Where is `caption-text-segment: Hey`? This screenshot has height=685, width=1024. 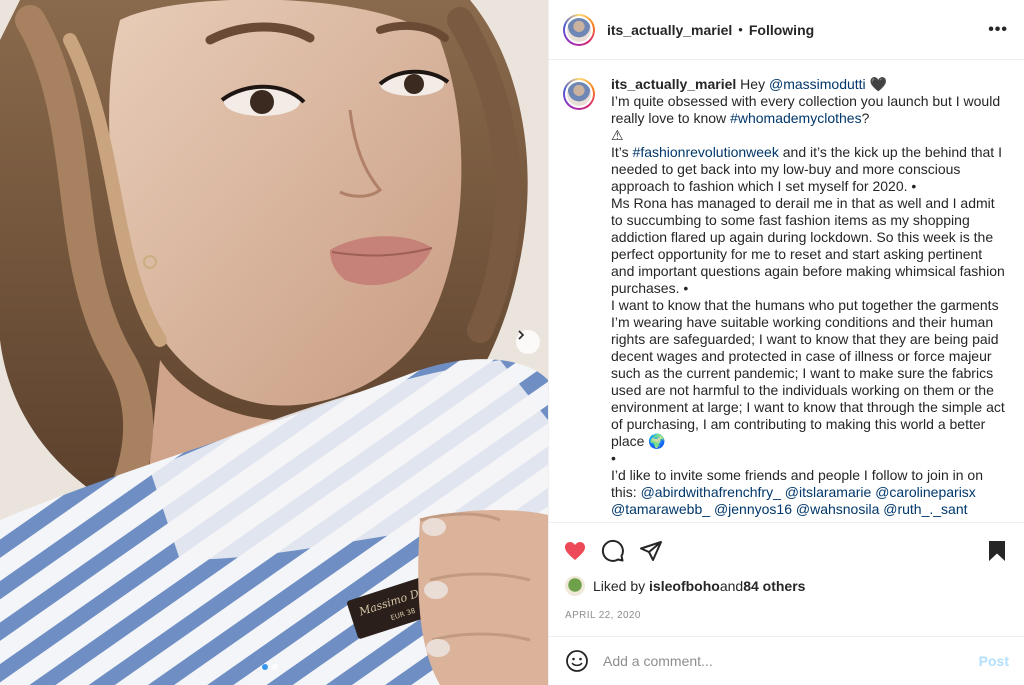 caption-text-segment: Hey is located at coordinates (752, 84).